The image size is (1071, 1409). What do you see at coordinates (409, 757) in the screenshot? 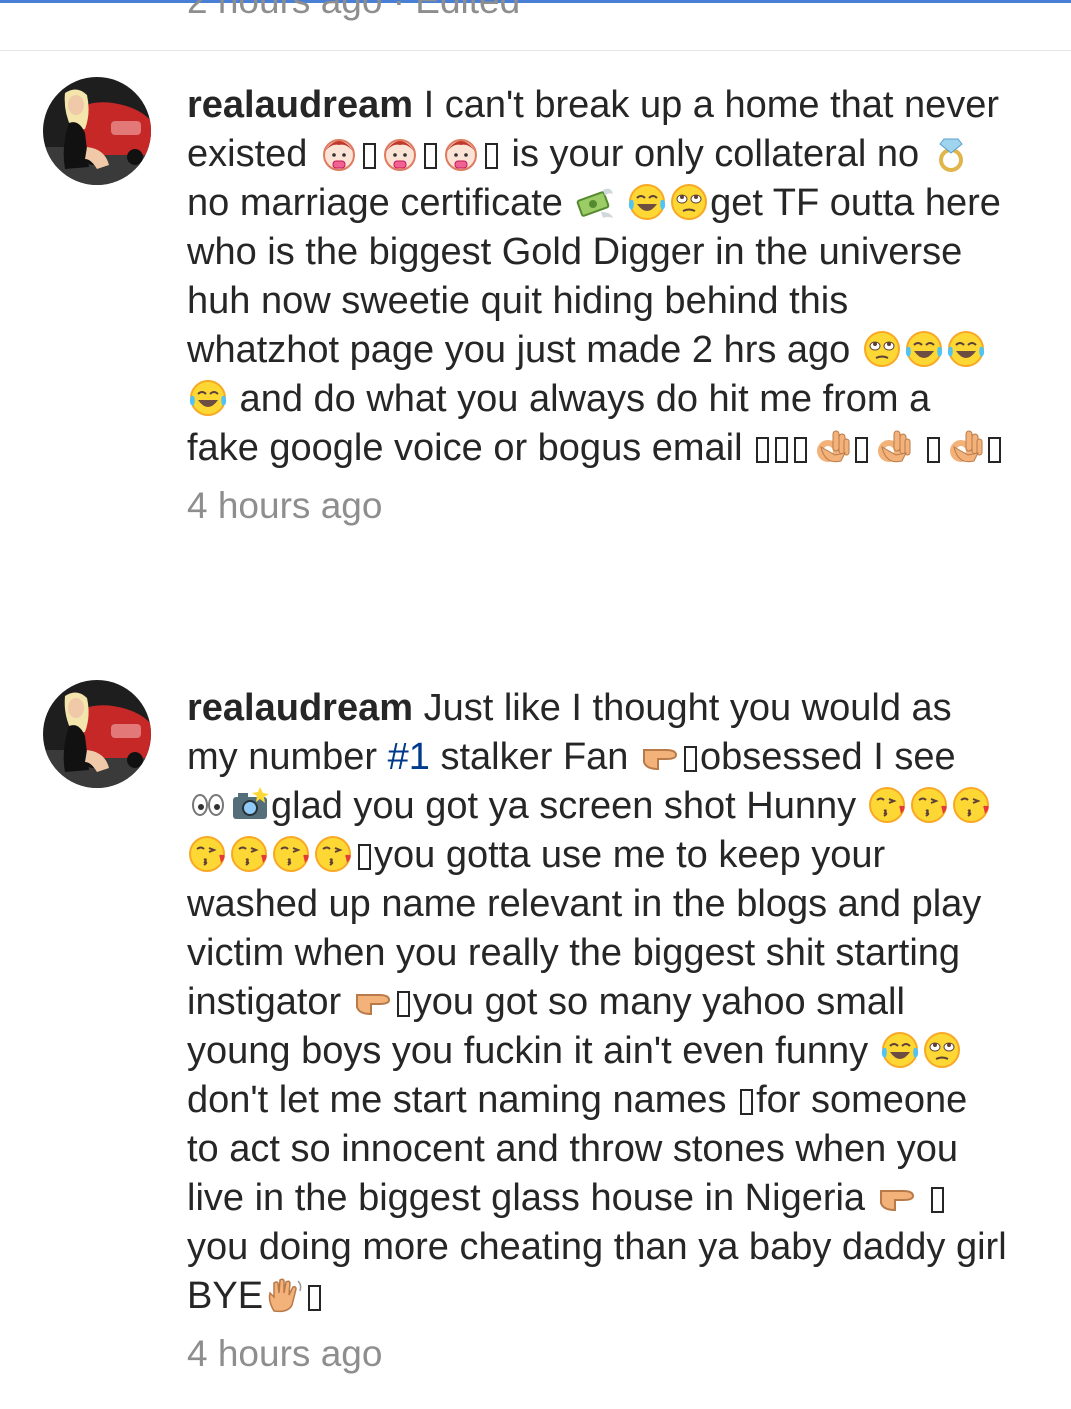
I see `hashtag-link: #1` at bounding box center [409, 757].